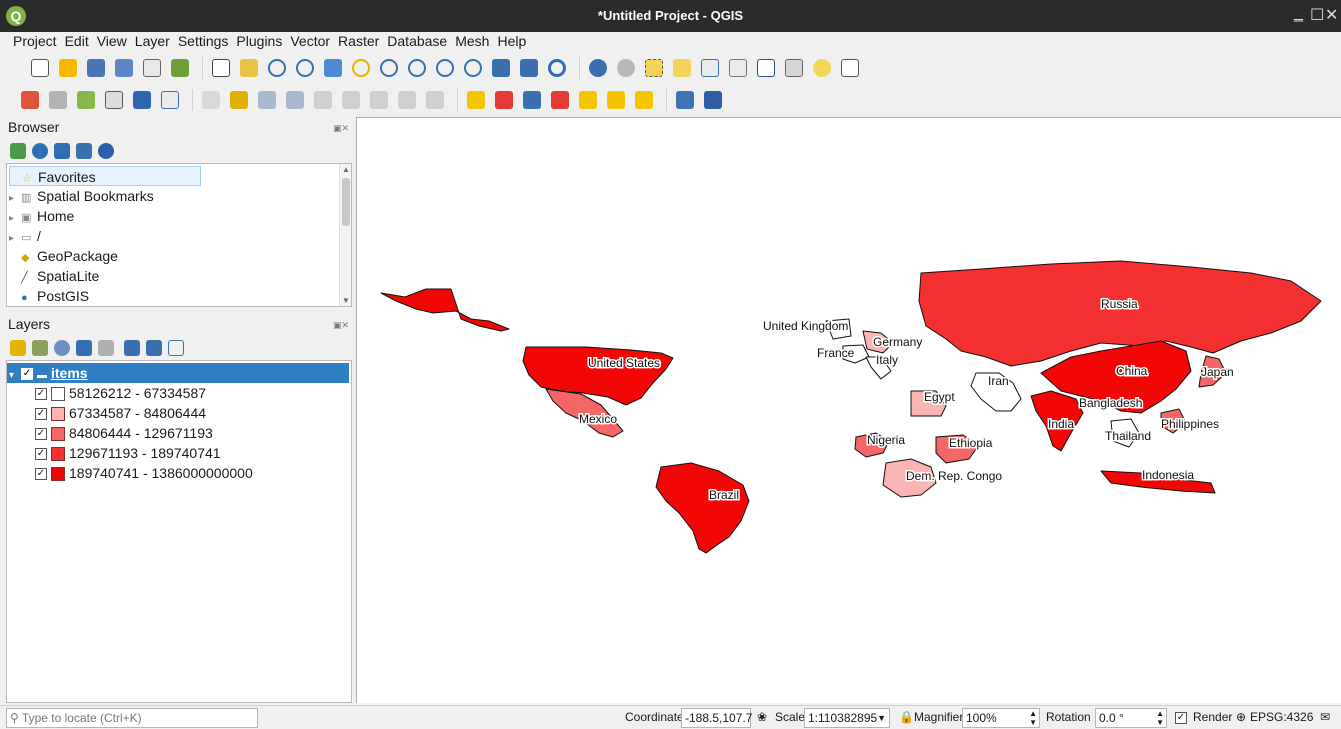  Describe the element at coordinates (529, 68) in the screenshot. I see `show-bookmarks-icon` at that location.